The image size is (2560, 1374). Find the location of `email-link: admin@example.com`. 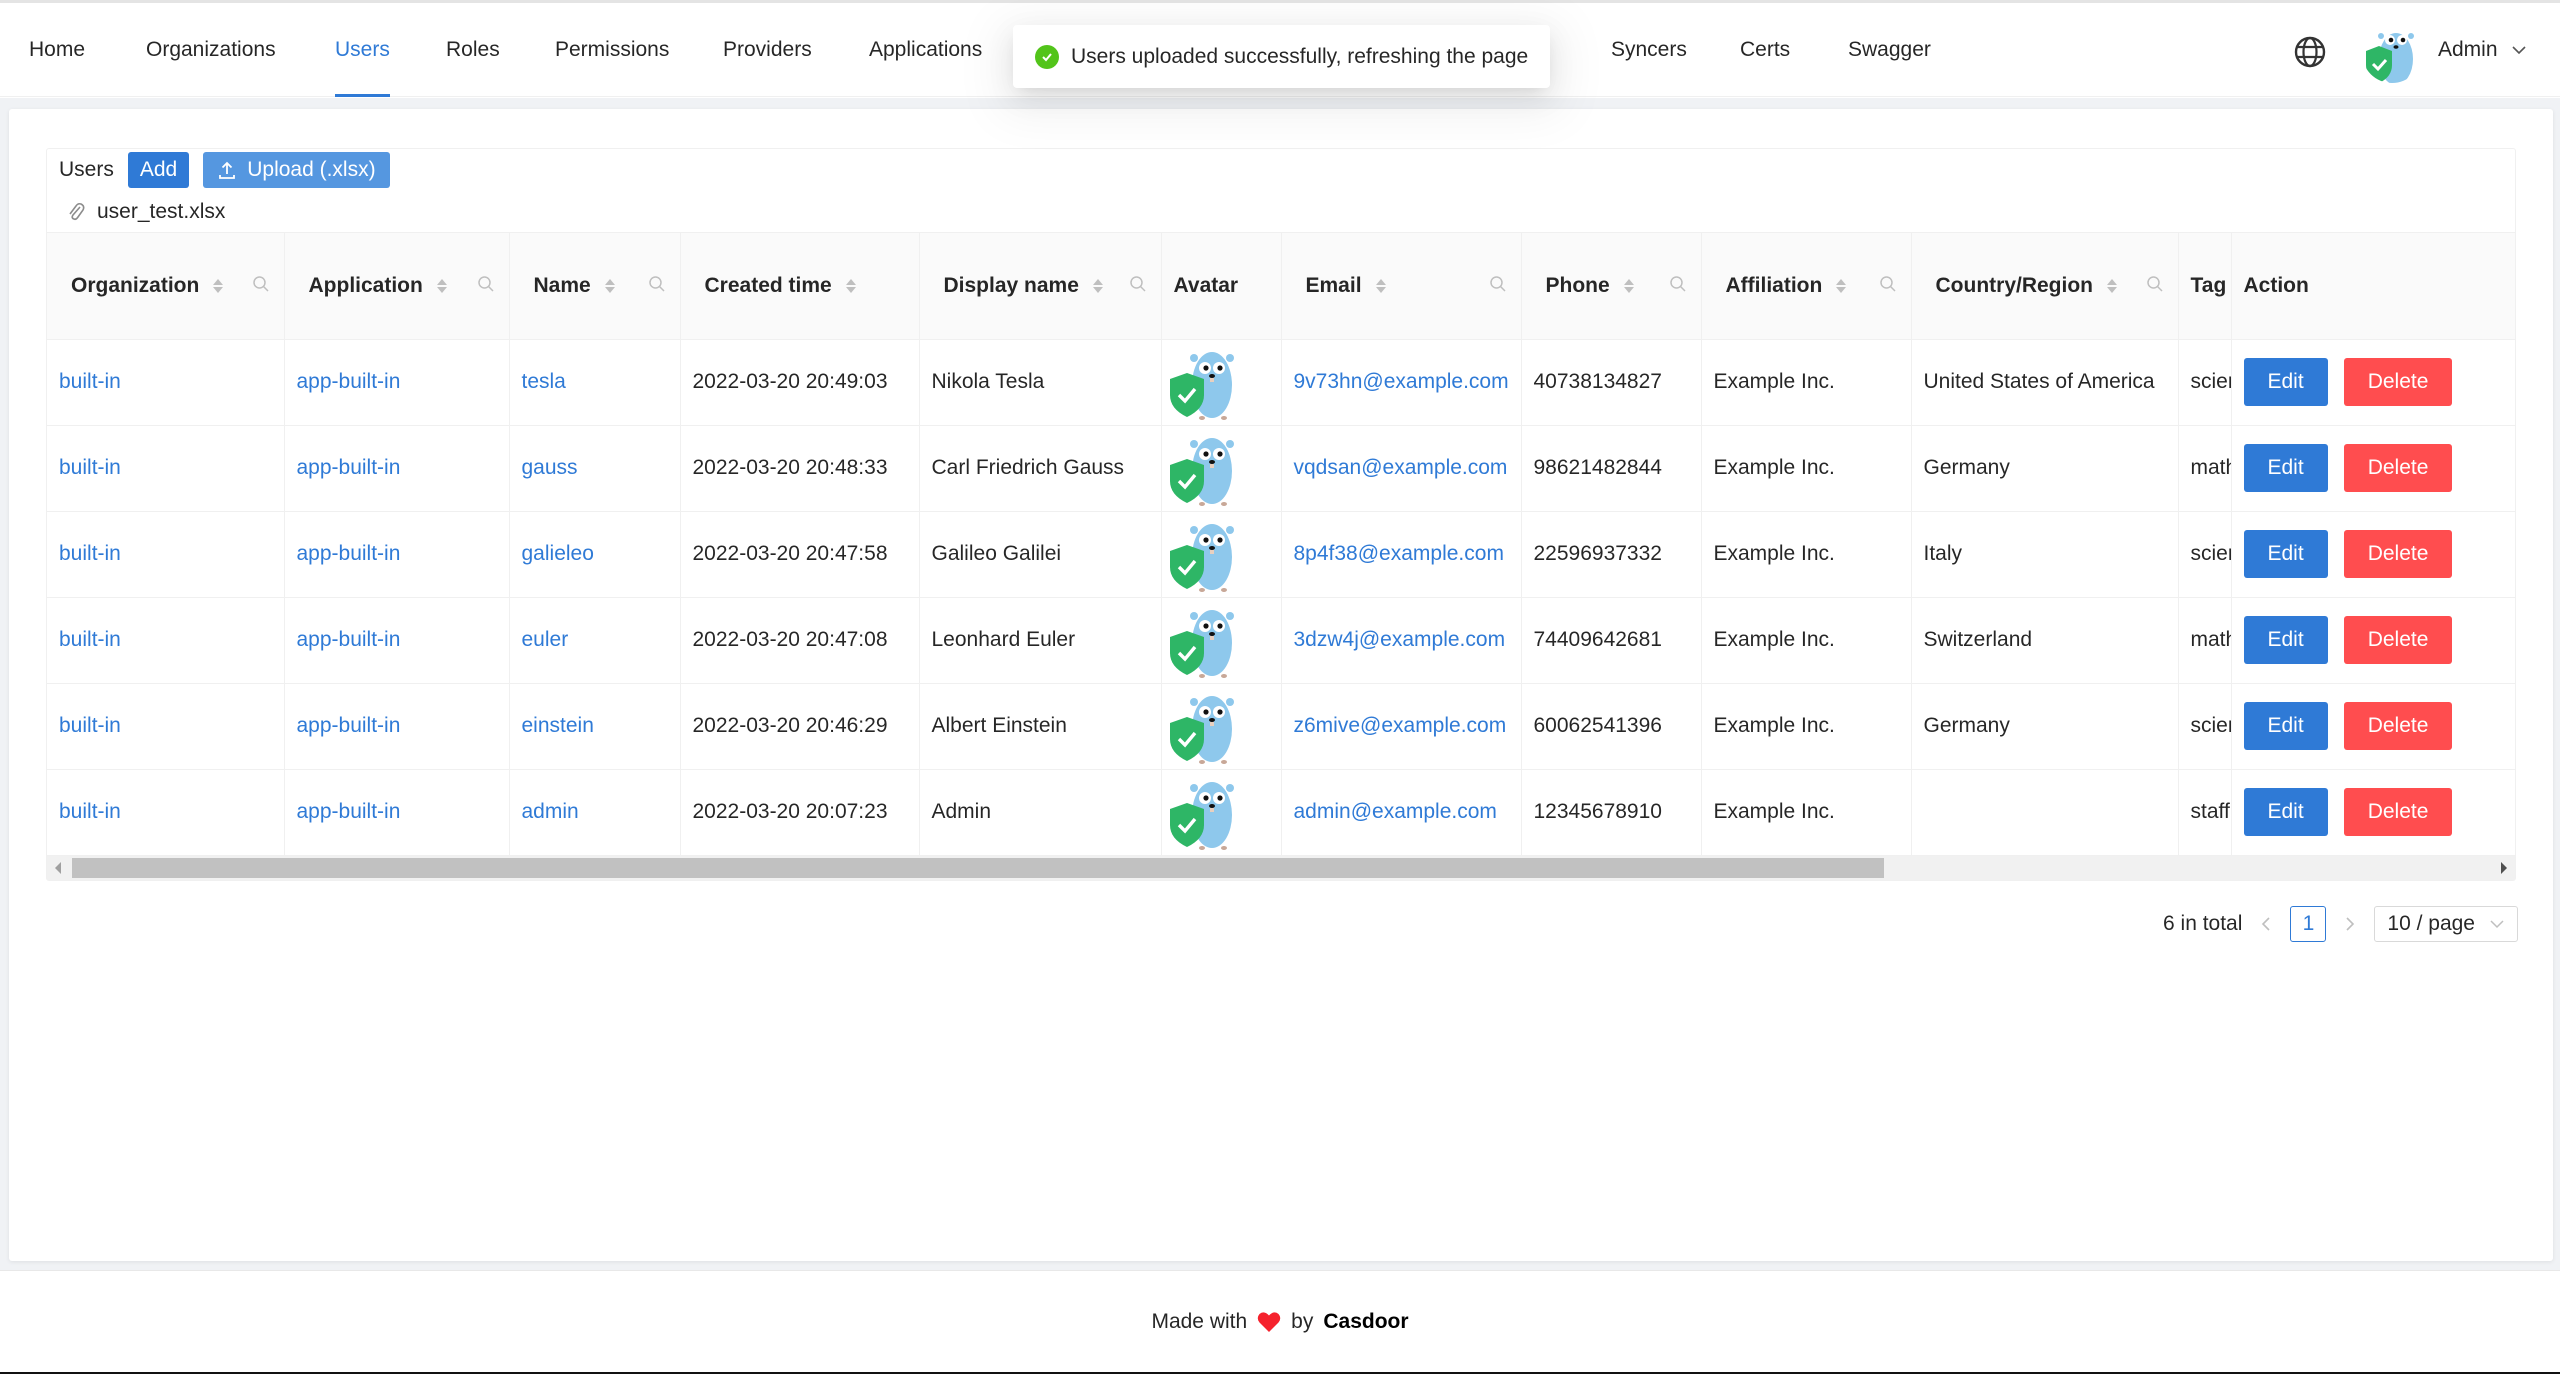

email-link: admin@example.com is located at coordinates (1395, 811).